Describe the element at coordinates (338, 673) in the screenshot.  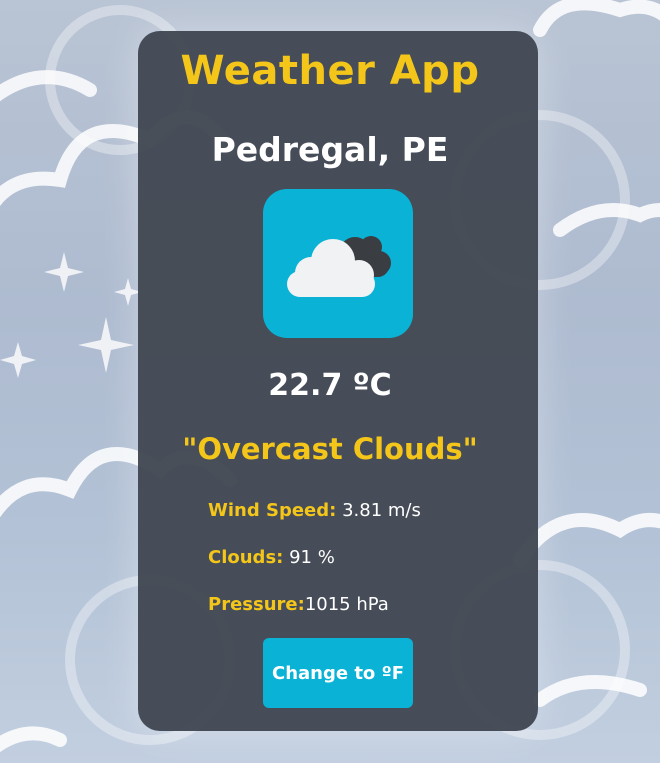
I see `change-unit-button: Change to ºF` at that location.